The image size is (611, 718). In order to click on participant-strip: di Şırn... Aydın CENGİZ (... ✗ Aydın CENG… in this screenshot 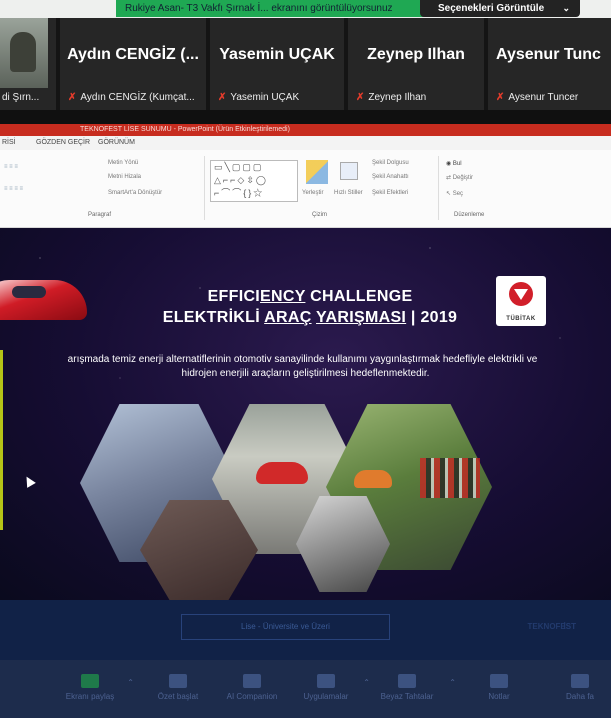, I will do `click(305, 64)`.